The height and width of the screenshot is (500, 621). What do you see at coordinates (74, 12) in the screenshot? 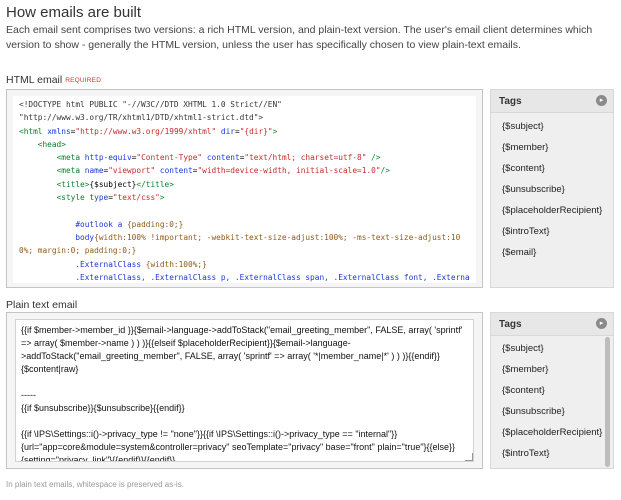
I see `page-title: How emails are built` at bounding box center [74, 12].